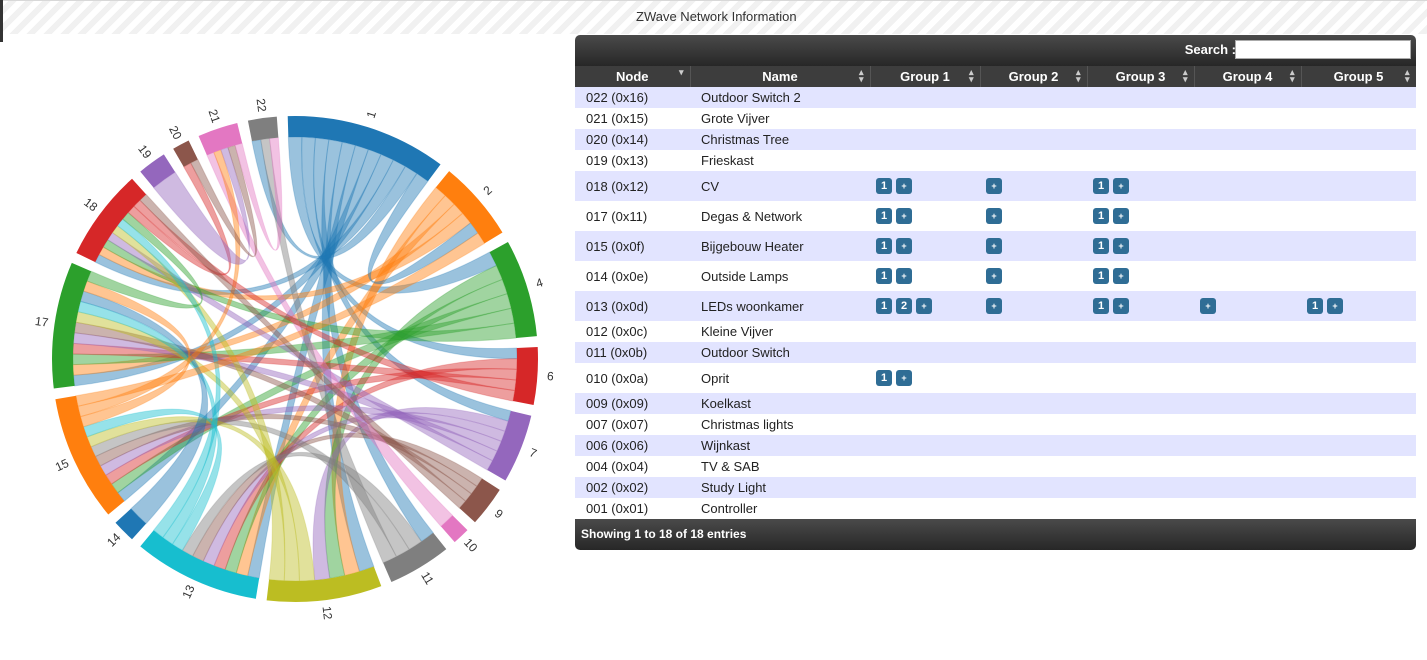 Image resolution: width=1427 pixels, height=660 pixels. What do you see at coordinates (995, 118) in the screenshot?
I see `table-row: 021 (0x15) Grote Vijver` at bounding box center [995, 118].